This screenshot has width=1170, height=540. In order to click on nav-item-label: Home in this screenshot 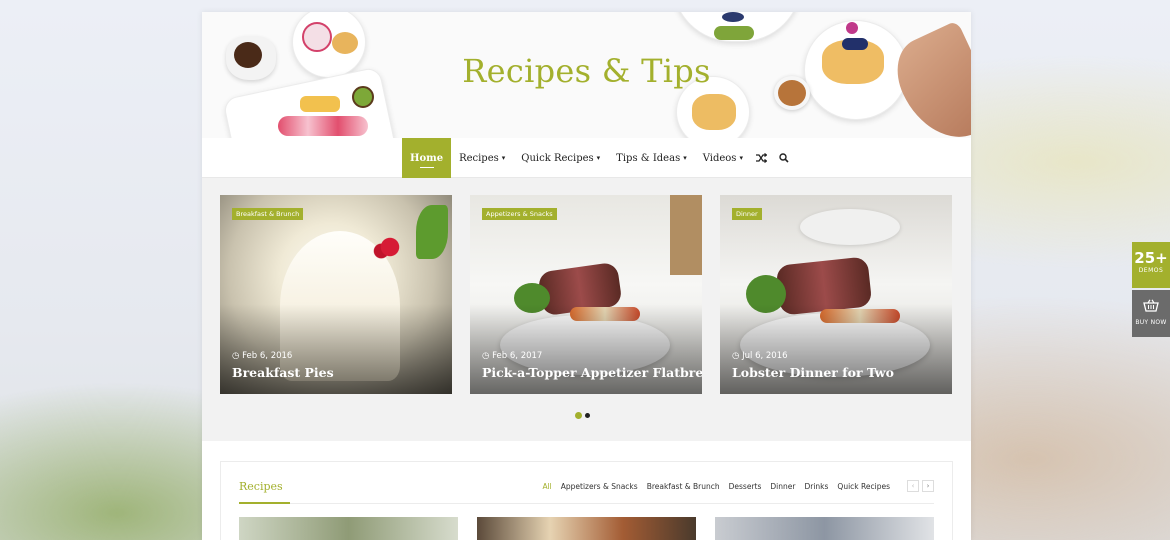, I will do `click(427, 158)`.